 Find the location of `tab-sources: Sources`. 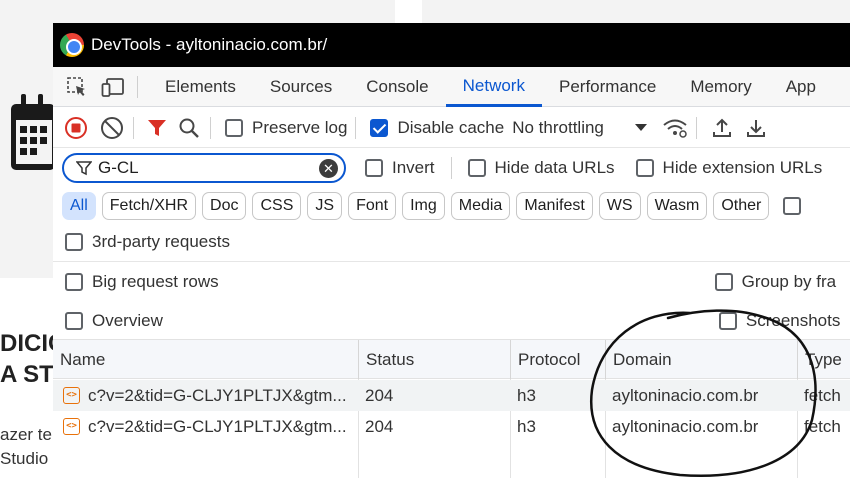

tab-sources: Sources is located at coordinates (301, 87).